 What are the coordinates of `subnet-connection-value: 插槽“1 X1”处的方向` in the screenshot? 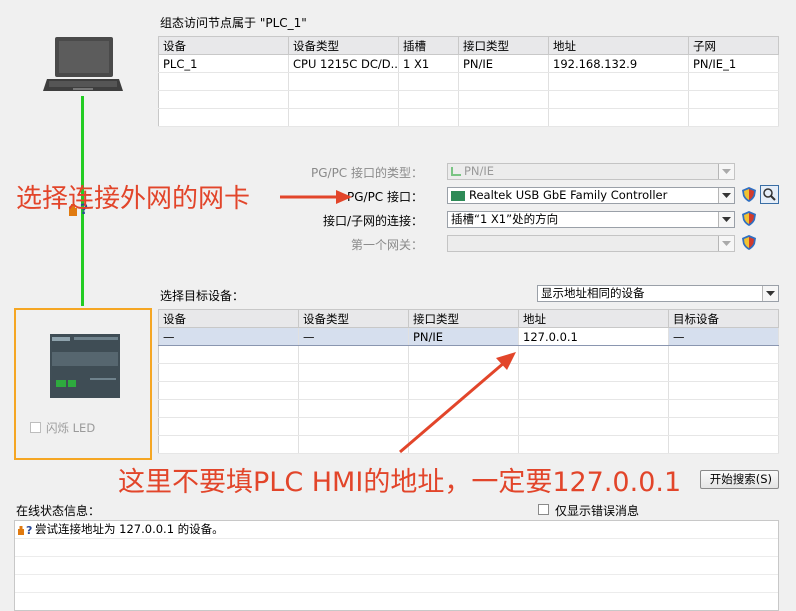 It's located at (505, 219).